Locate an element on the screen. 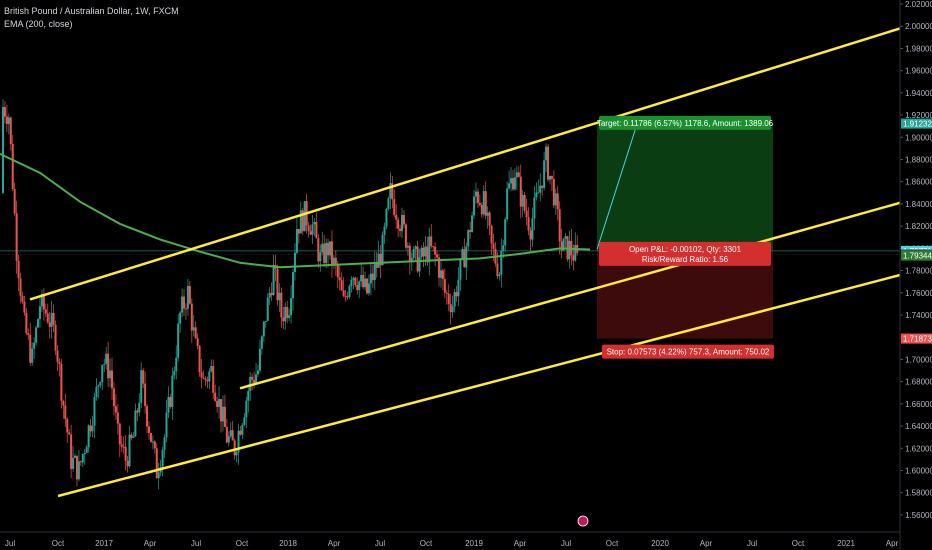 The image size is (932, 550). y-tick-label: 1.58000 is located at coordinates (918, 493).